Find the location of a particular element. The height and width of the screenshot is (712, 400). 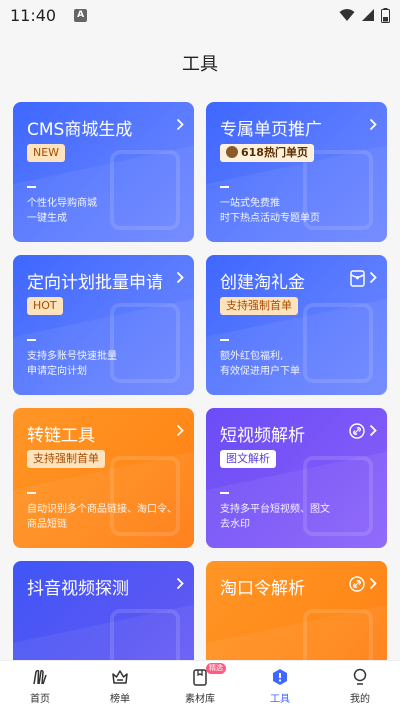

tool-card-cms-mall: CMS商城生成 NEW 个性化导购商城 一键生成 is located at coordinates (103, 172).